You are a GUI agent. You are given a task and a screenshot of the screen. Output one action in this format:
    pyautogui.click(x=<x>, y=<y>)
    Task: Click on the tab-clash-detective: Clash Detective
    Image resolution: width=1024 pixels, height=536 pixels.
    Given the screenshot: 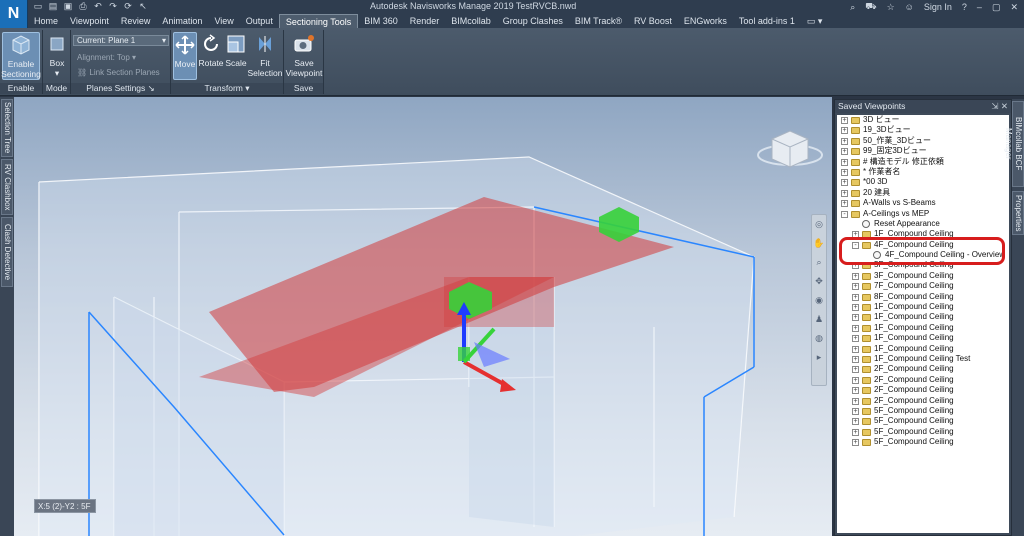 What is the action you would take?
    pyautogui.click(x=7, y=252)
    